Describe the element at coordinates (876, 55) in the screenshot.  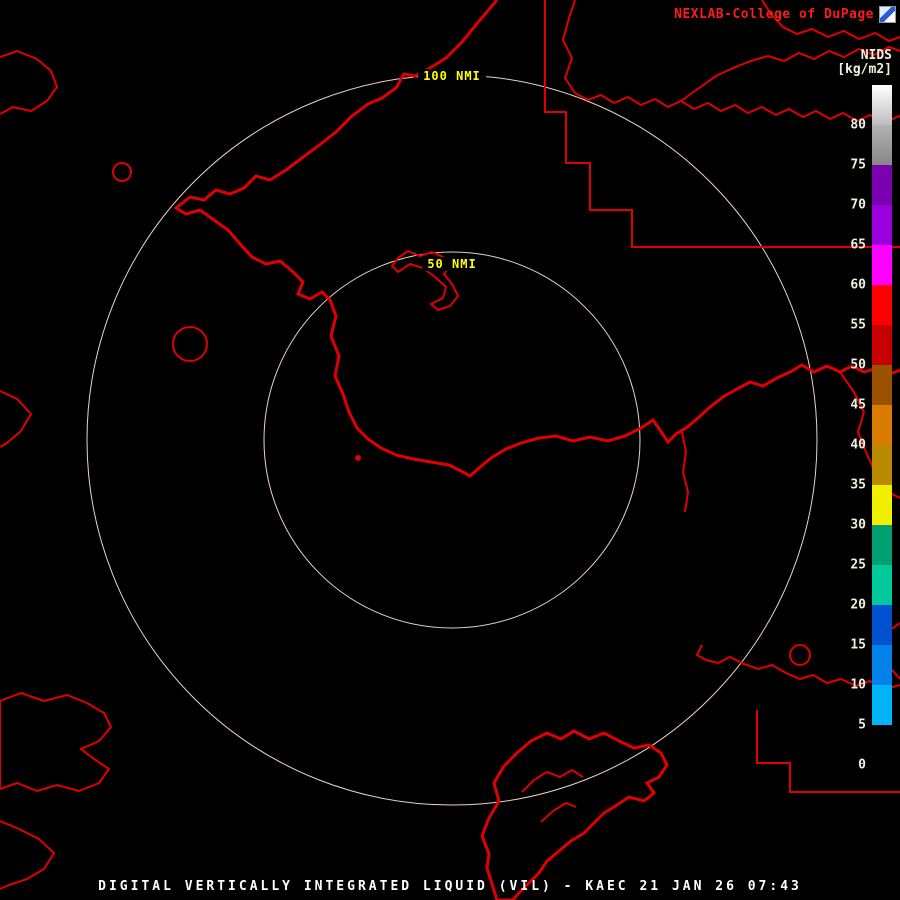
I see `legend-title: NIDS` at that location.